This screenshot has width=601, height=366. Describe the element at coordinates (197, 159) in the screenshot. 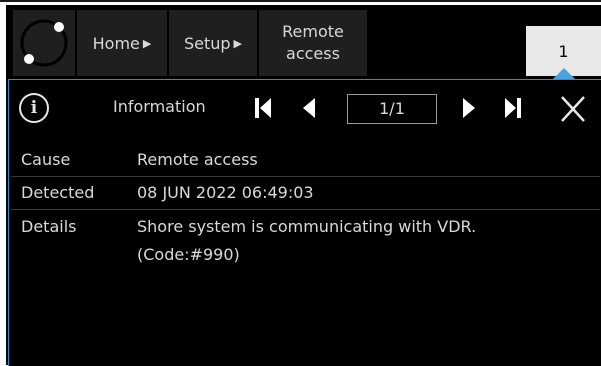

I see `cause-value: Remote access` at that location.